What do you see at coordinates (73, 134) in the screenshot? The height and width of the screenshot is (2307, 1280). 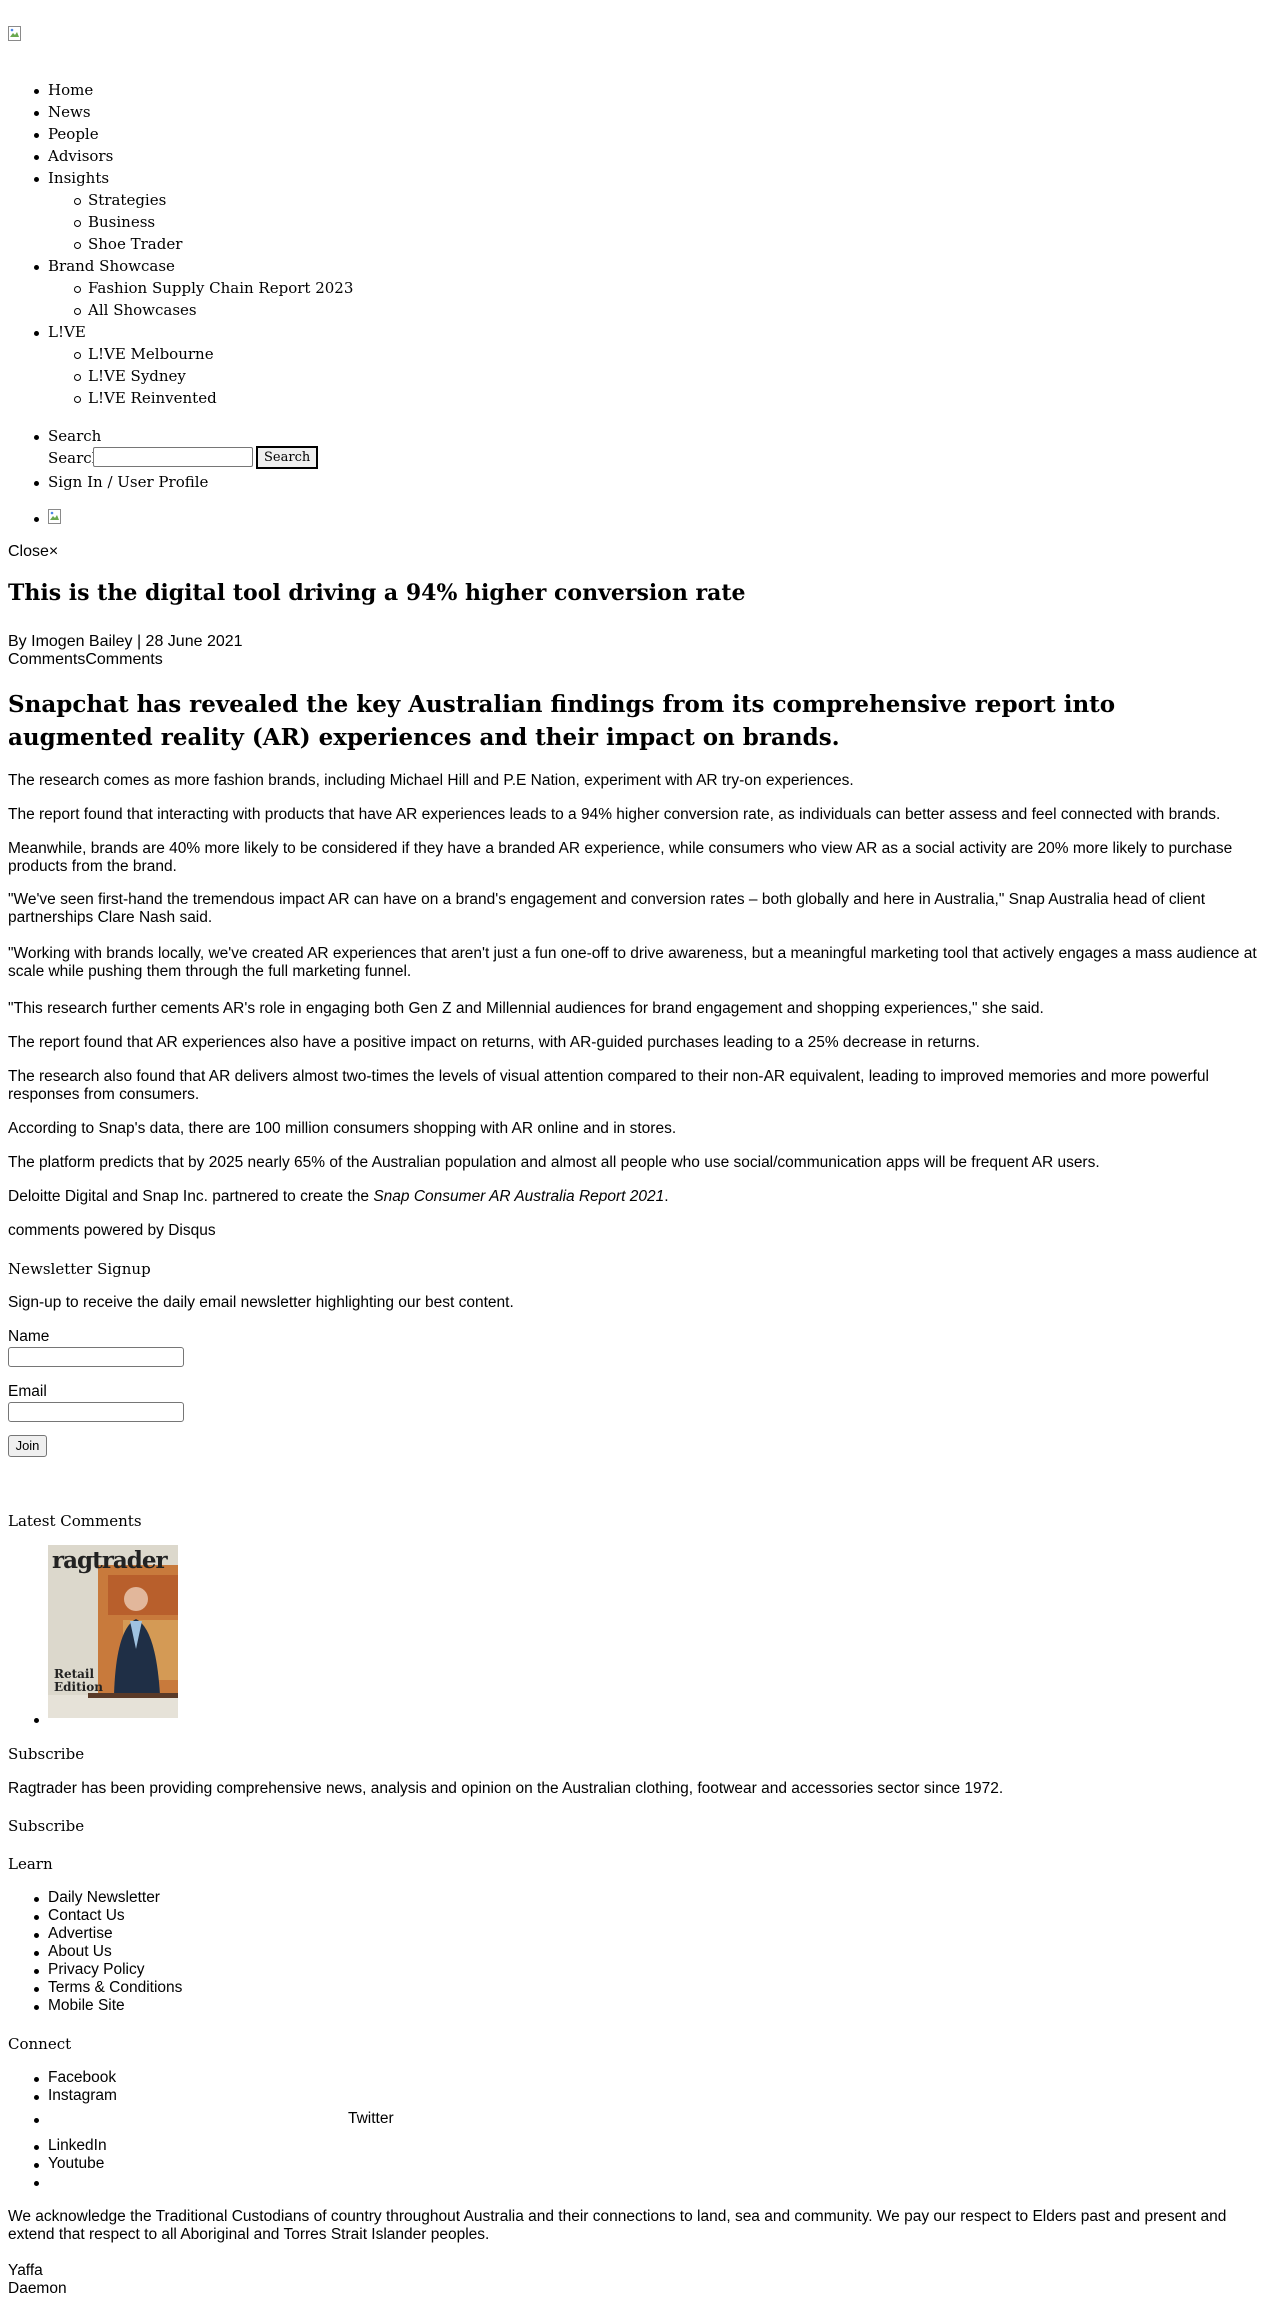 I see `nav-label: People` at bounding box center [73, 134].